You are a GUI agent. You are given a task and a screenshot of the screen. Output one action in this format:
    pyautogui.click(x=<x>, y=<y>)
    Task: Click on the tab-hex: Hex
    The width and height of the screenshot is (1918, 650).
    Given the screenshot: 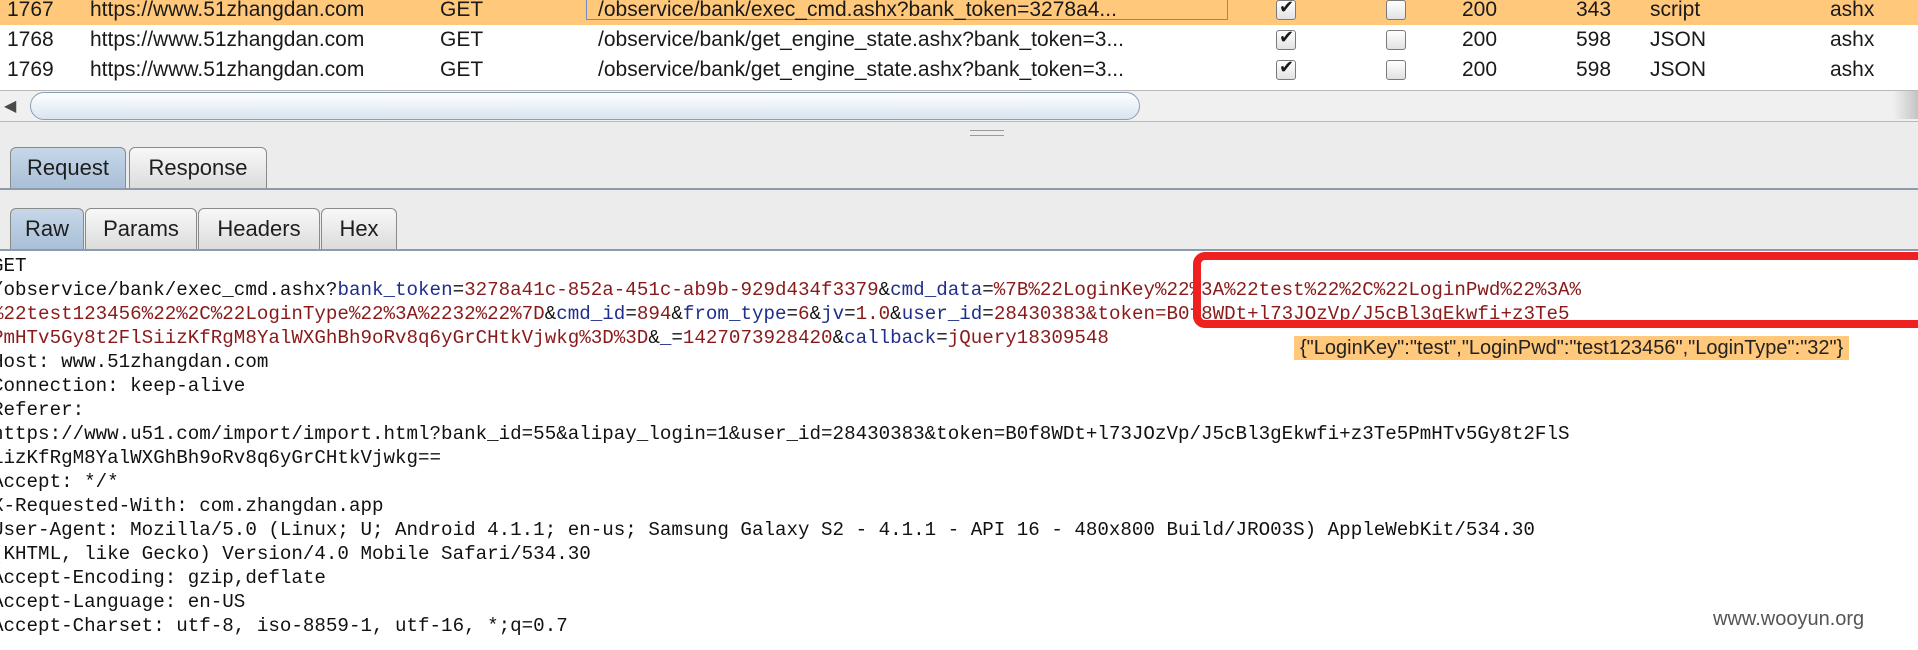 What is the action you would take?
    pyautogui.click(x=359, y=228)
    